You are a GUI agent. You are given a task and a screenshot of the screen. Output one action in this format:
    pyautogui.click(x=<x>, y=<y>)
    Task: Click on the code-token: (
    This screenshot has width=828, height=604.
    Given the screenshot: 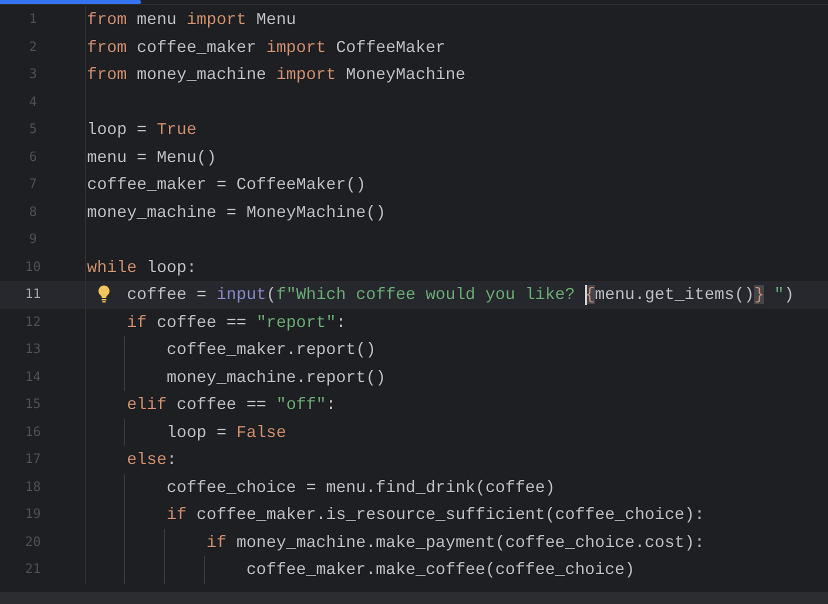 What is the action you would take?
    pyautogui.click(x=271, y=294)
    